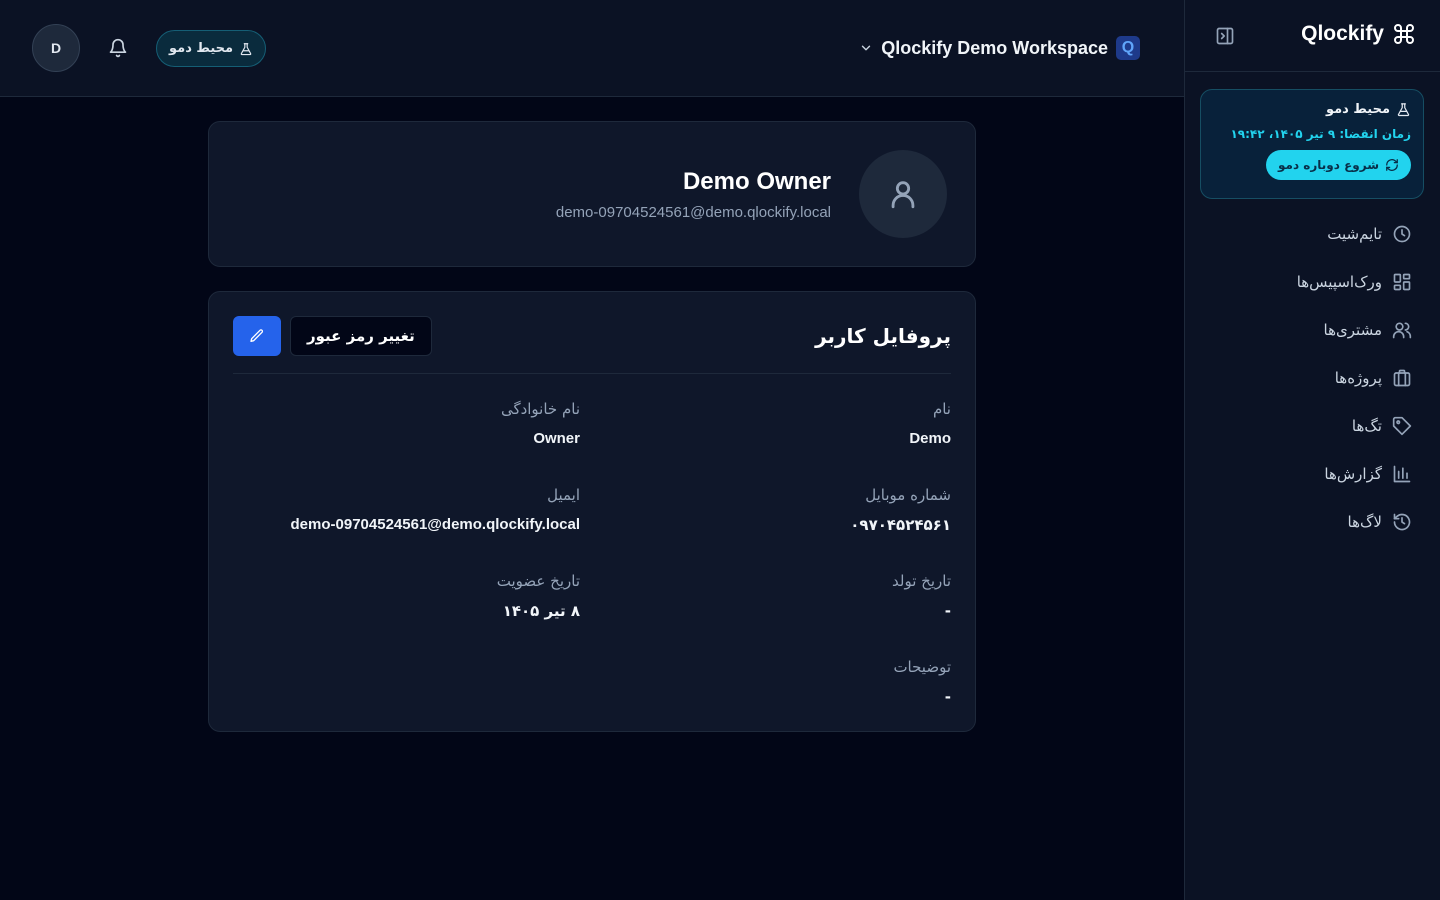 This screenshot has height=900, width=1440. I want to click on field-value: ۸ تیر ۱۴۰۵, so click(541, 611).